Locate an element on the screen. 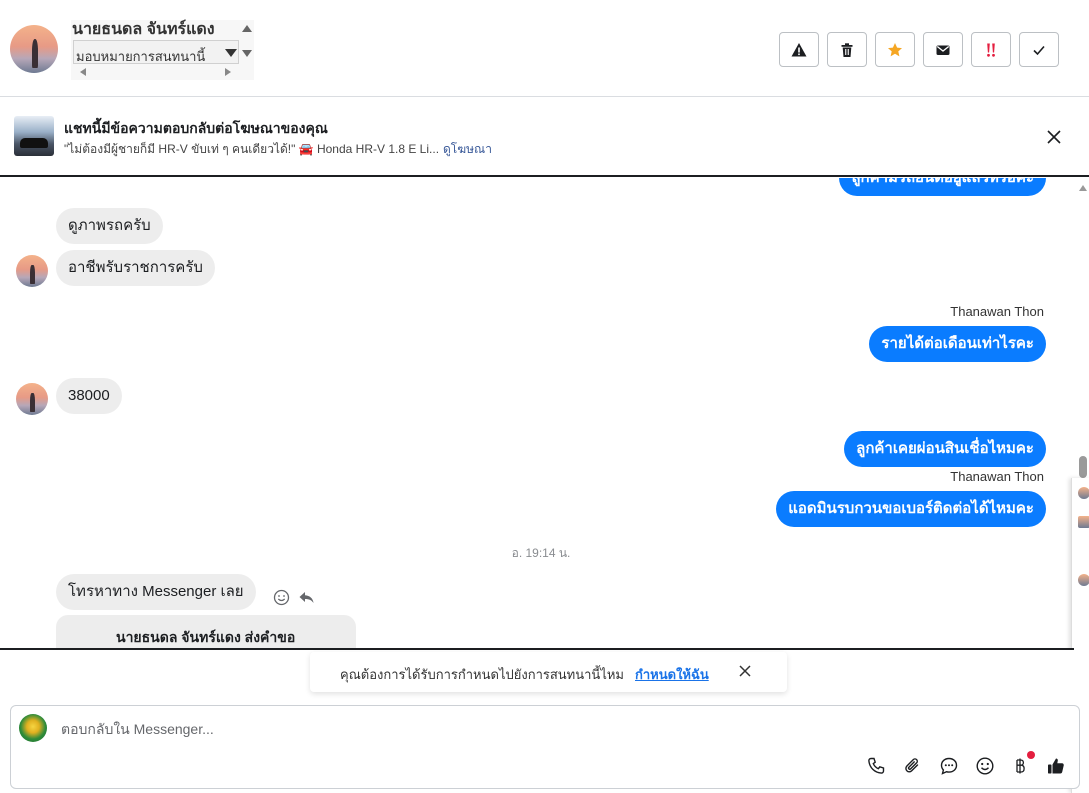  chat-bubble-icon is located at coordinates (949, 766).